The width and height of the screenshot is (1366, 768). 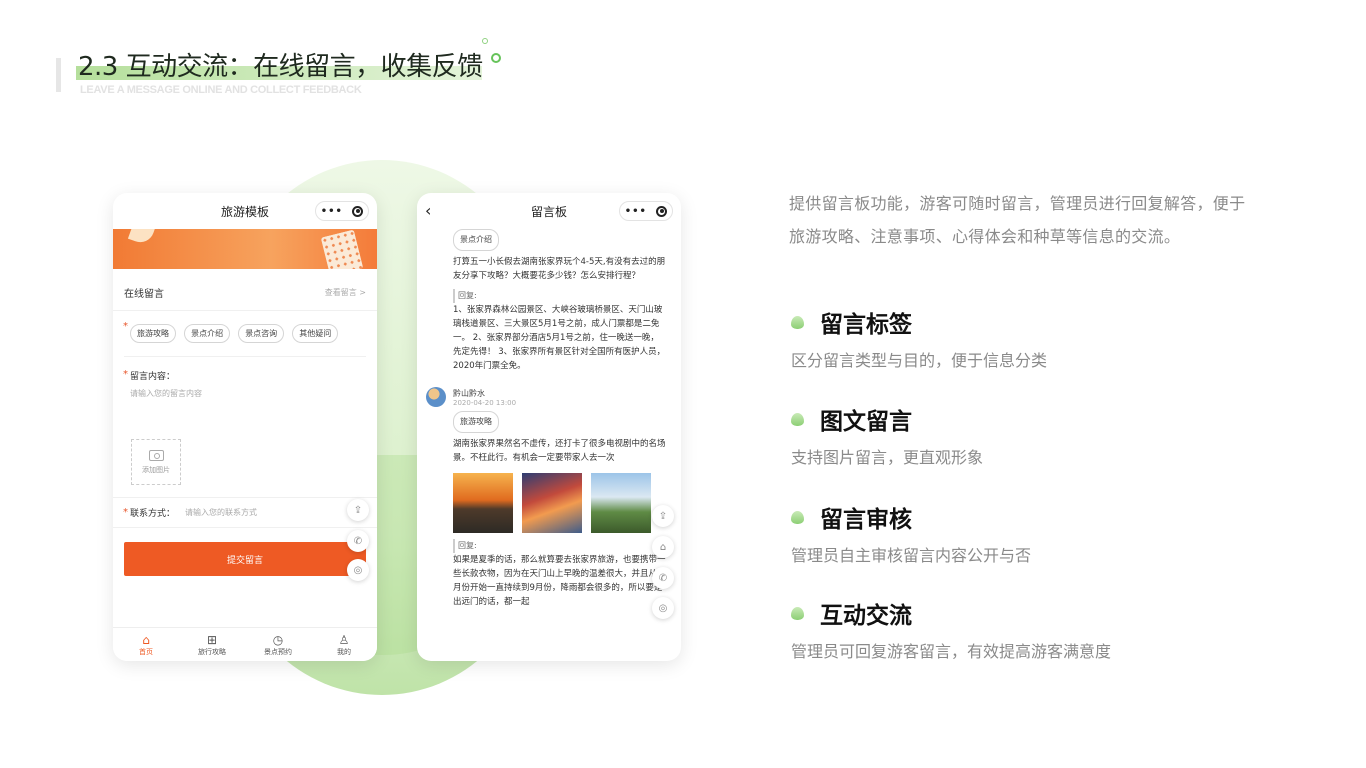 I want to click on message-photos, so click(x=559, y=503).